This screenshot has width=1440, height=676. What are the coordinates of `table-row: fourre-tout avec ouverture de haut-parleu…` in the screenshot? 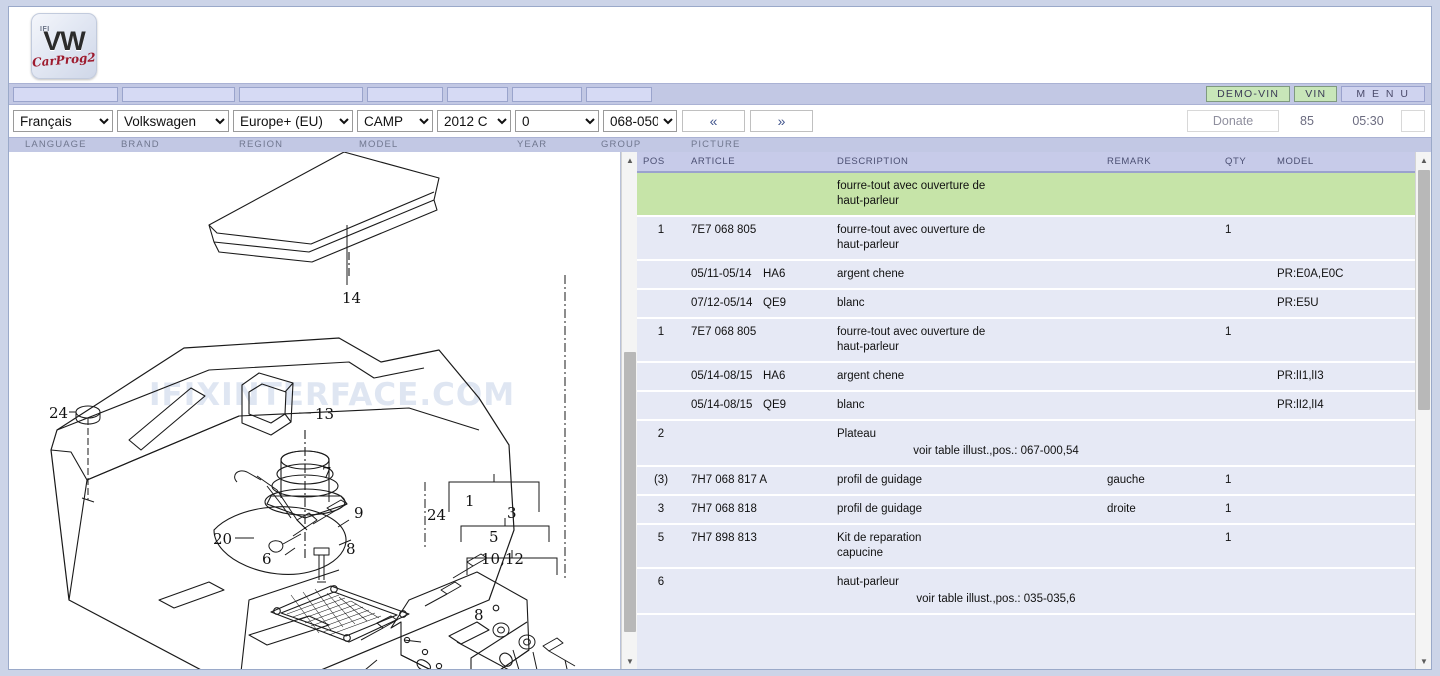 It's located at (1026, 194).